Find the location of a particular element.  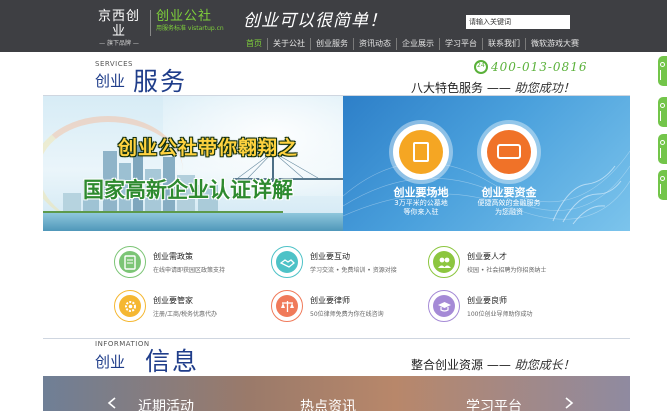

information-tagline-text: 整合创业资源 —— is located at coordinates (461, 365).